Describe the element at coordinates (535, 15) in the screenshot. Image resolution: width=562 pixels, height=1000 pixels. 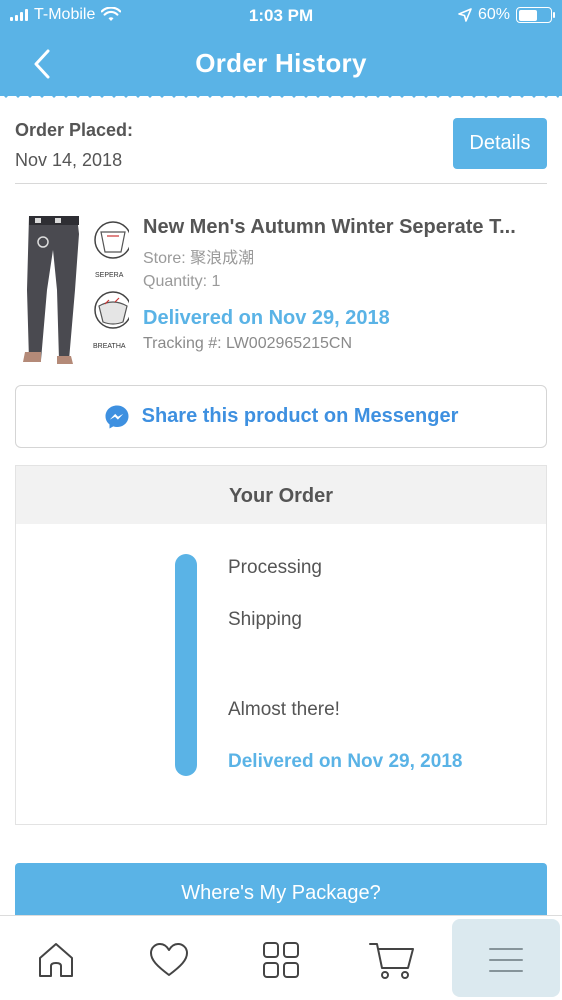
I see `battery-icon` at that location.